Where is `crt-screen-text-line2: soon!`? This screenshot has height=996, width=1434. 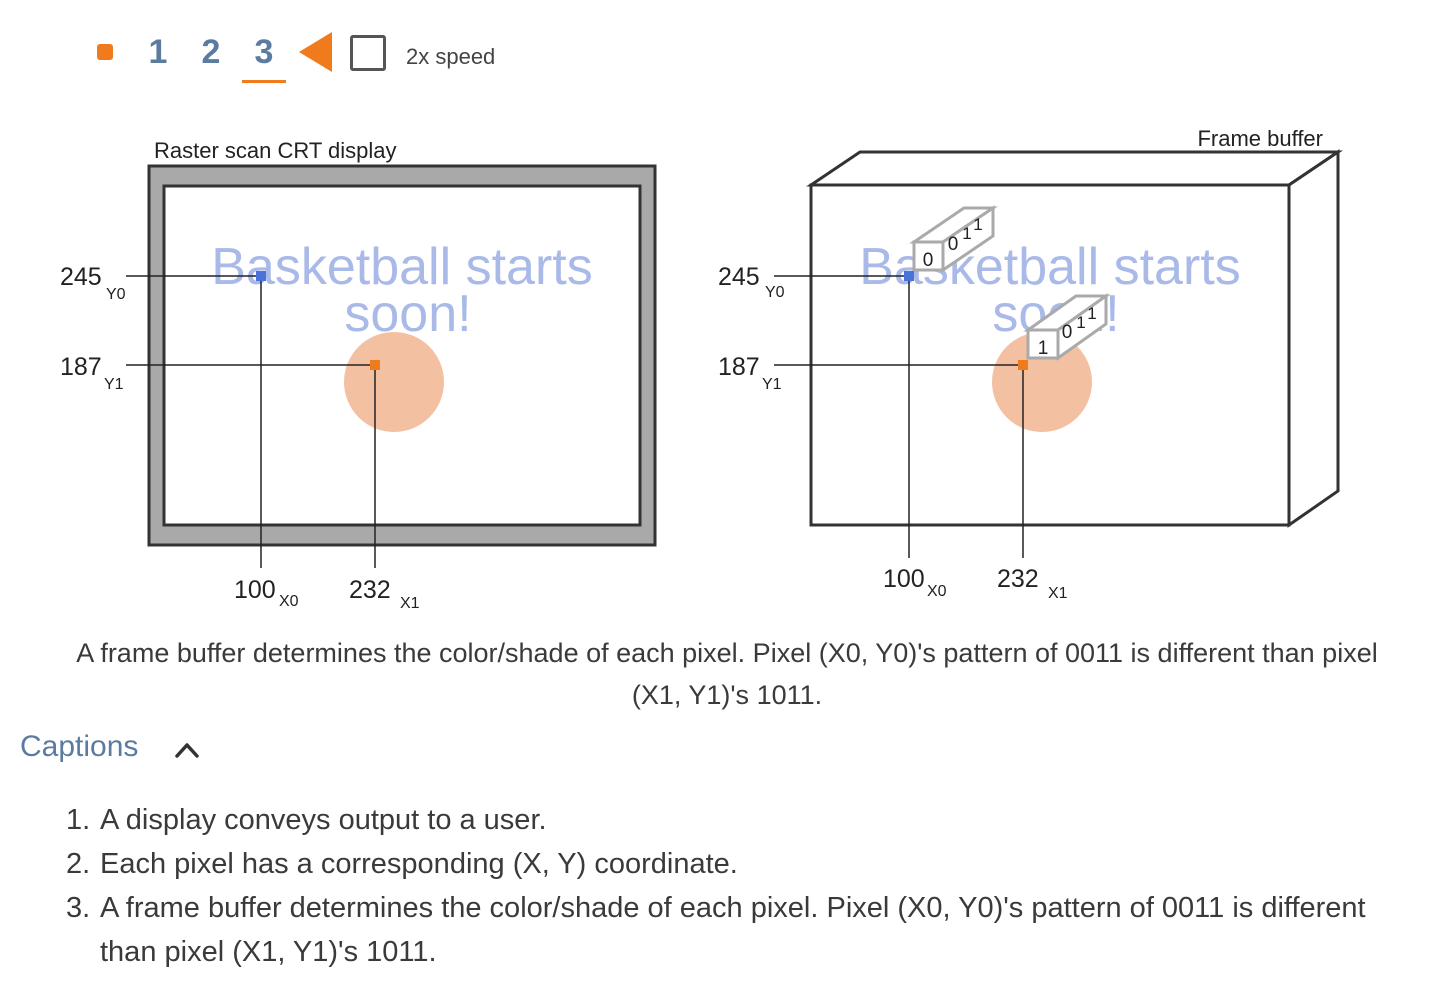 crt-screen-text-line2: soon! is located at coordinates (407, 314).